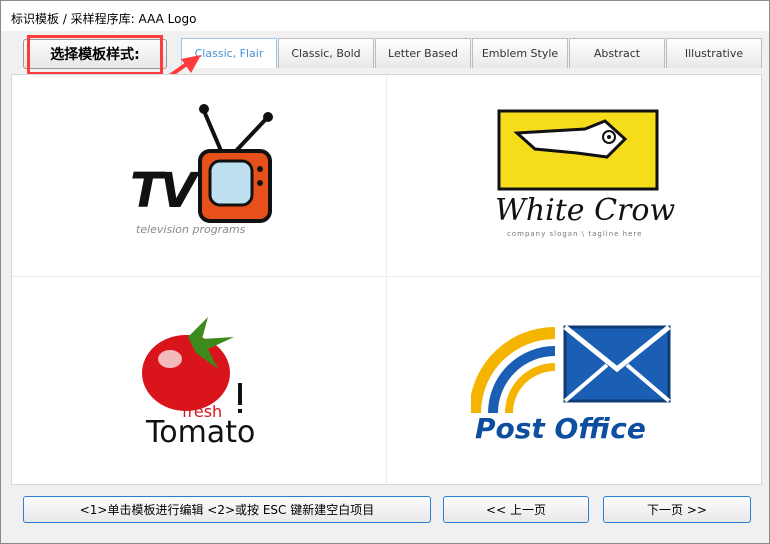 The image size is (770, 544). What do you see at coordinates (585, 210) in the screenshot?
I see `crow-logo-title: White Crow` at bounding box center [585, 210].